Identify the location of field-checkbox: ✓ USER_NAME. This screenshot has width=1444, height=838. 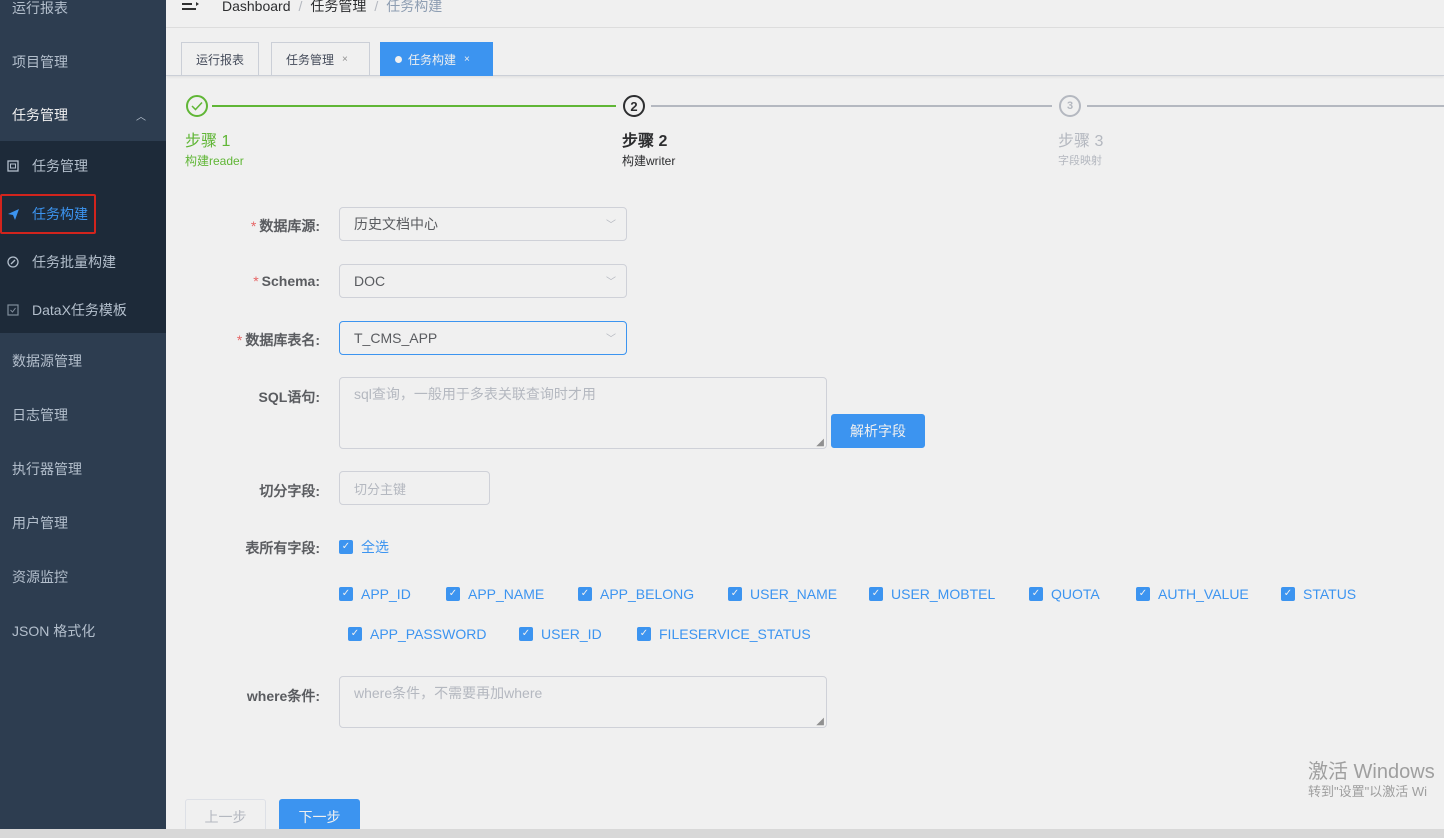
(782, 594).